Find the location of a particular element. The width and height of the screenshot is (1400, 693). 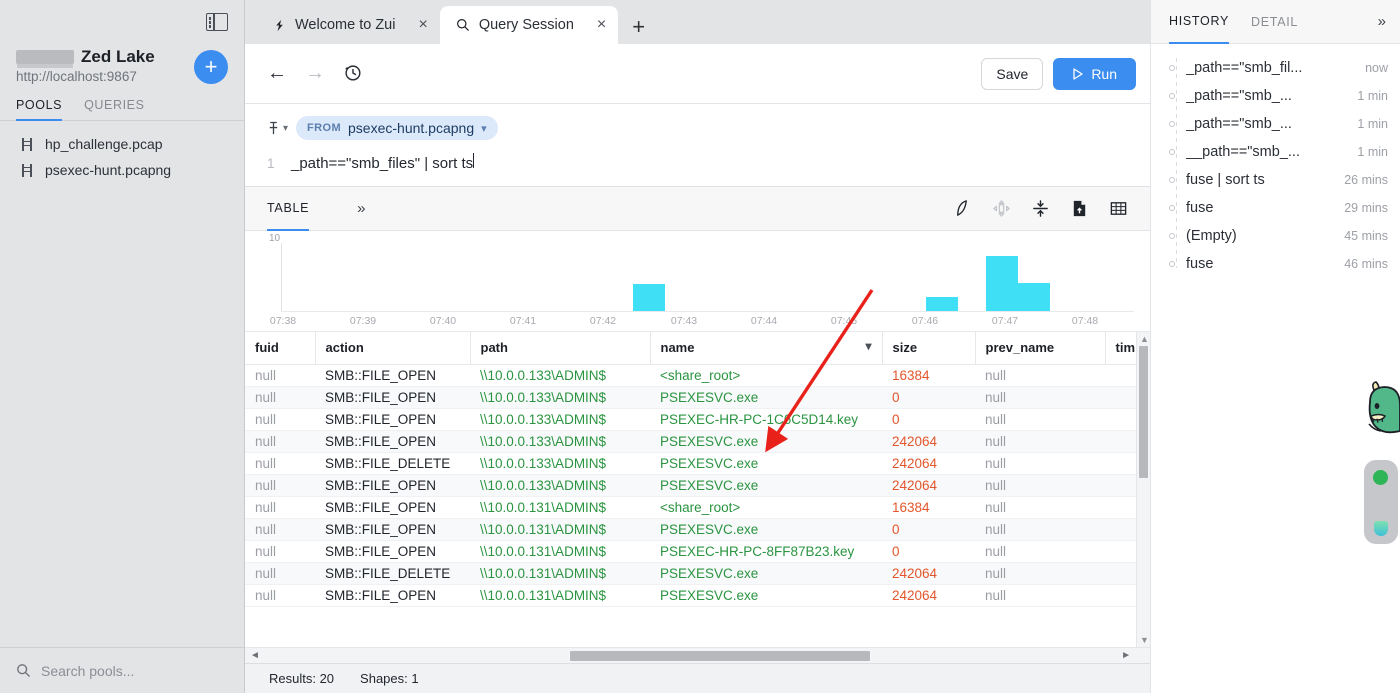

arrow-right-icon: → is located at coordinates (315, 73).